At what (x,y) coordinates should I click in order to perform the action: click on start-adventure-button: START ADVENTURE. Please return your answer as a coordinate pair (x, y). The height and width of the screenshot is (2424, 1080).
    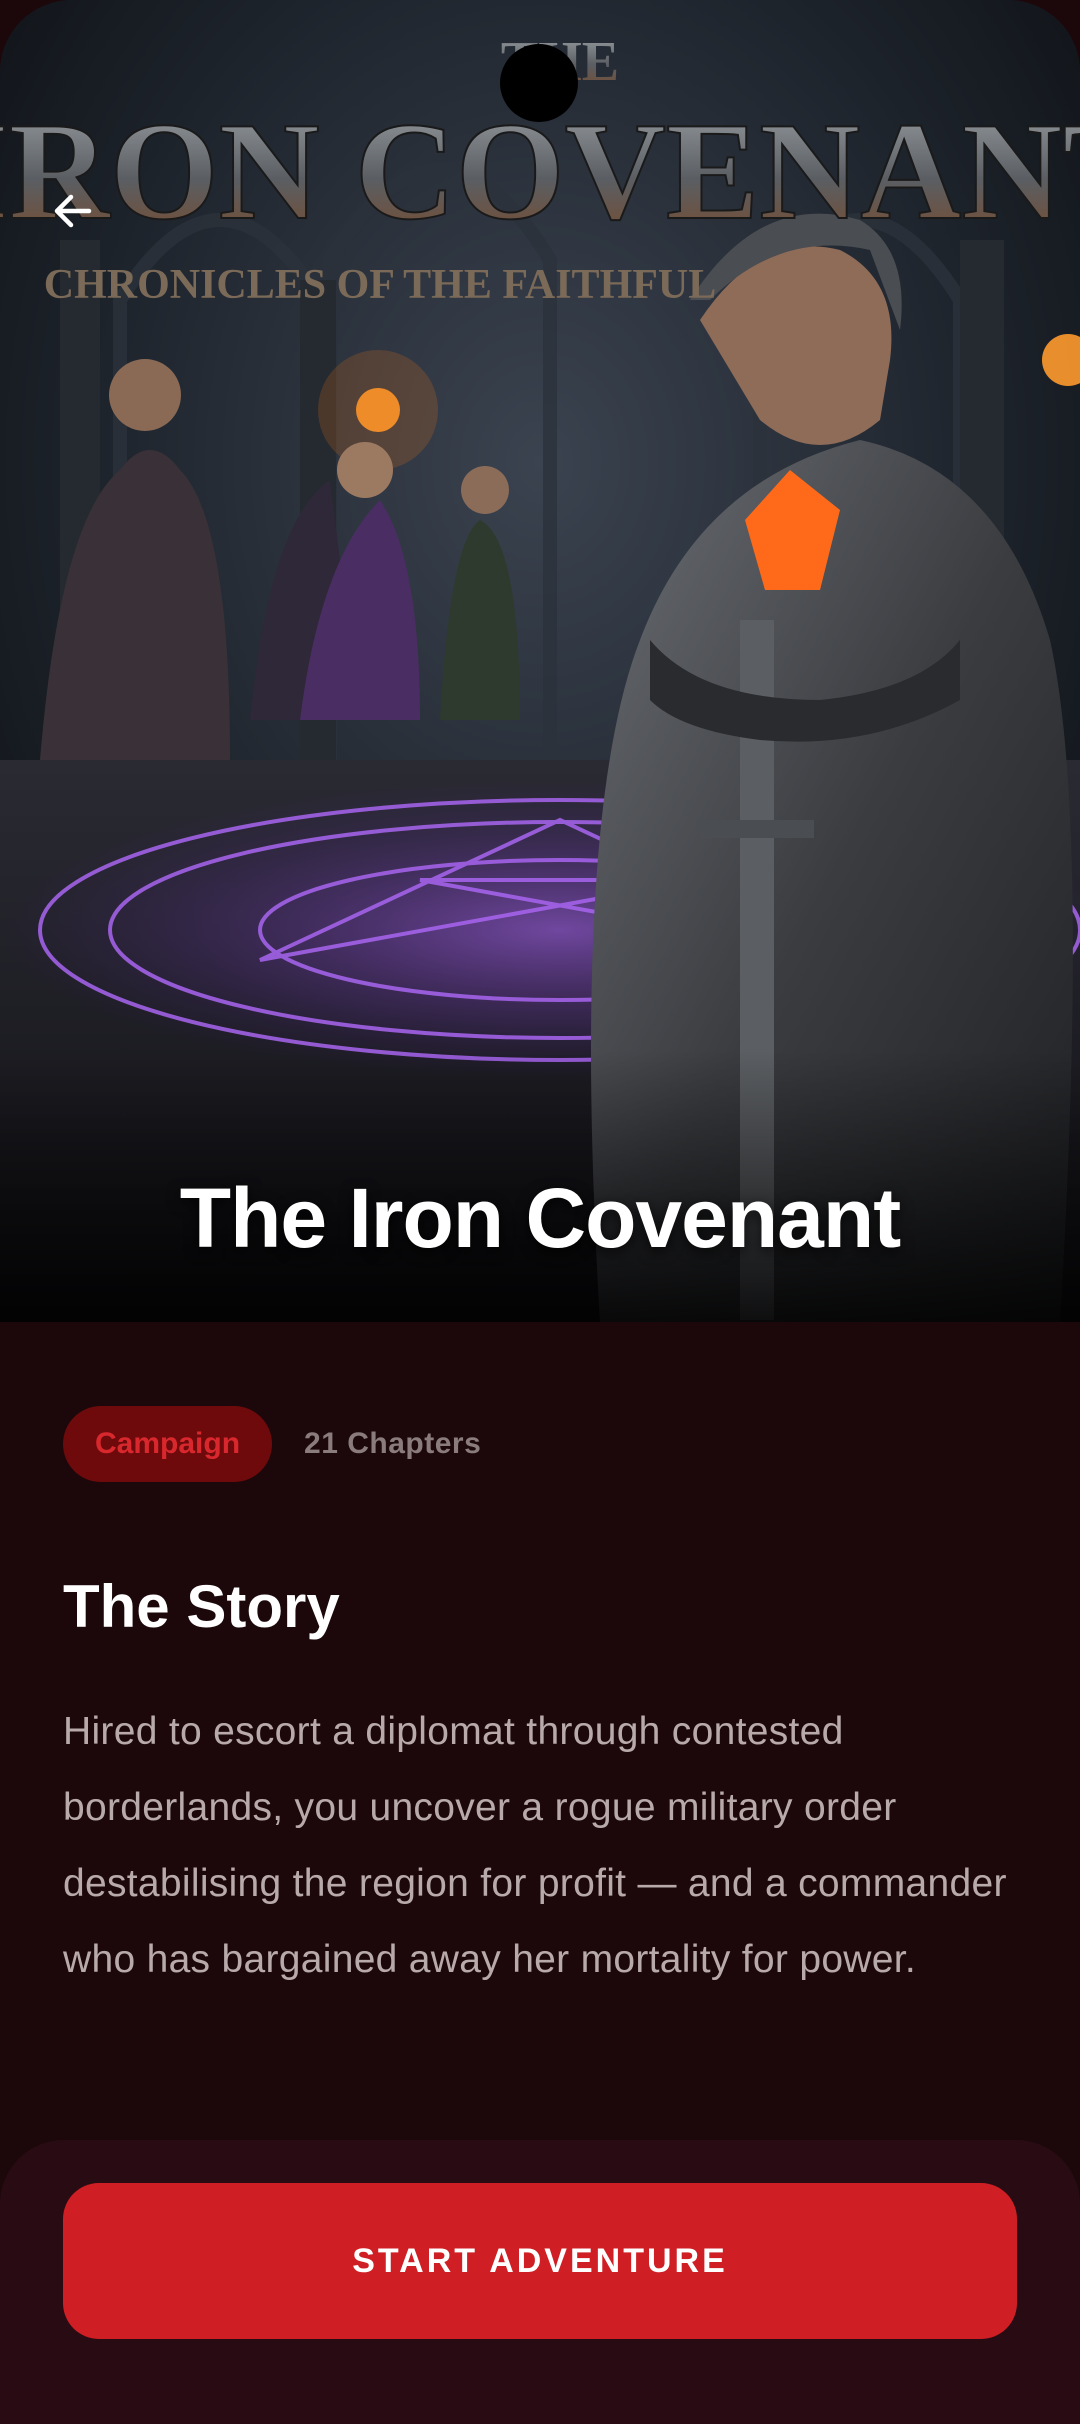
    Looking at the image, I should click on (540, 2261).